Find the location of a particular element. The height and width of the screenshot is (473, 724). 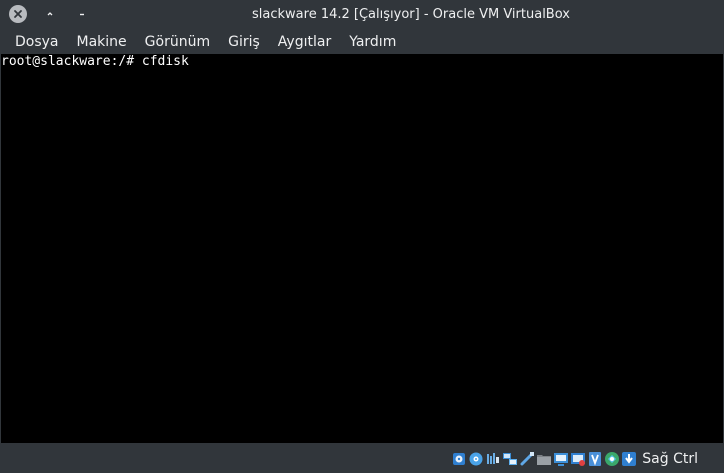

mouse-integration-icon is located at coordinates (612, 459).